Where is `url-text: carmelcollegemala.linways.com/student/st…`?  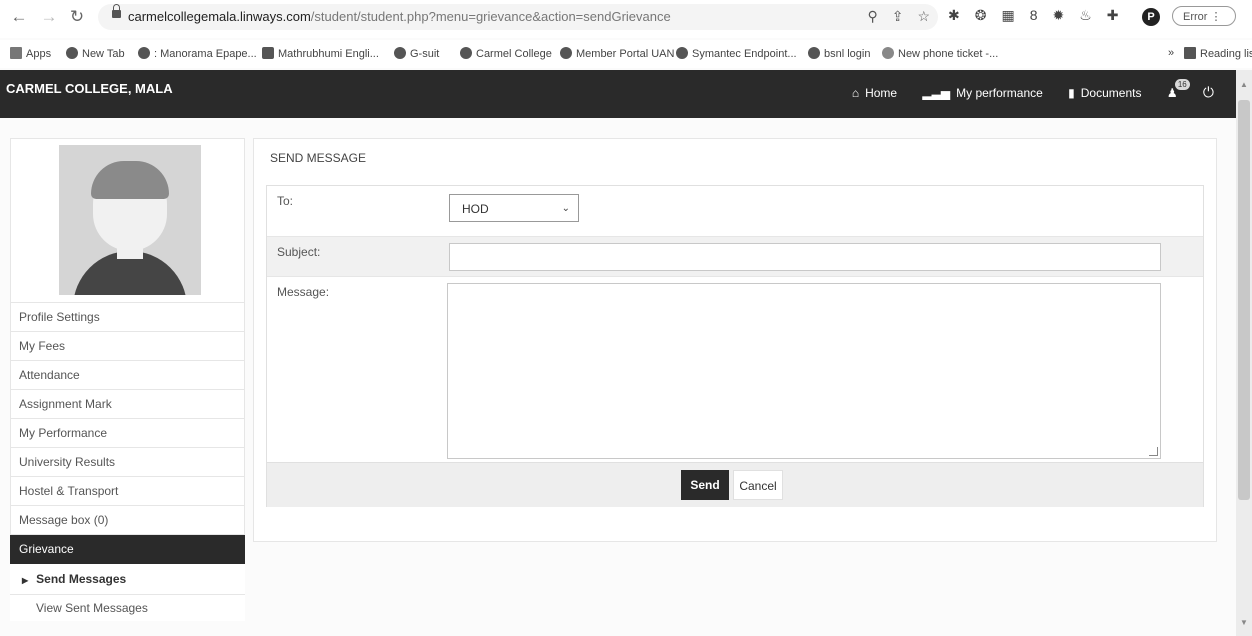
url-text: carmelcollegemala.linways.com/student/st… is located at coordinates (399, 16).